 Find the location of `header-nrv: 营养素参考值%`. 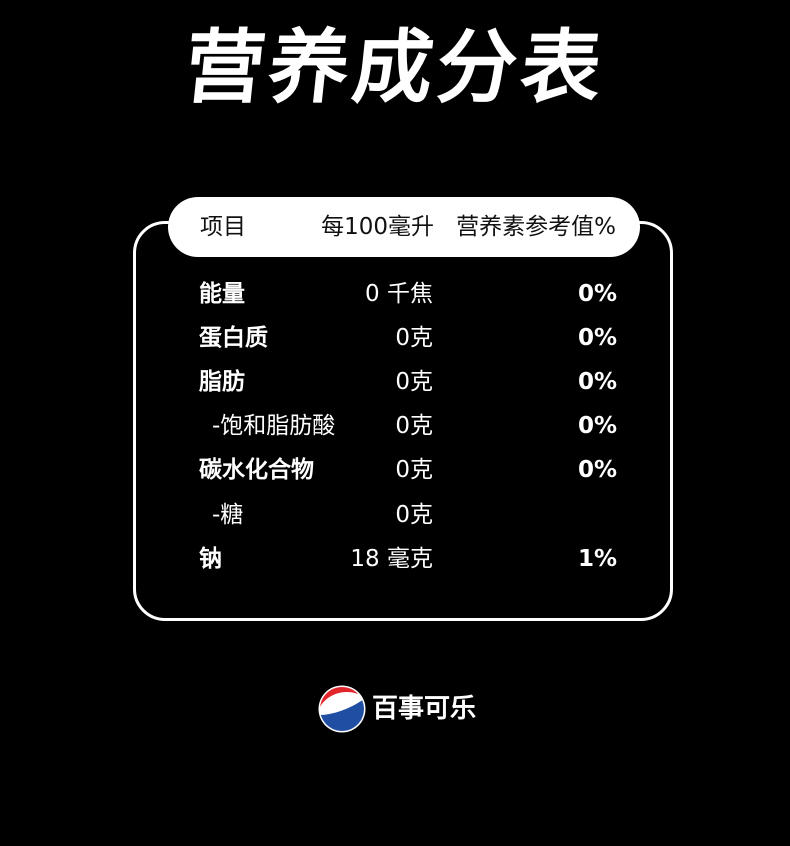

header-nrv: 营养素参考值% is located at coordinates (536, 227).